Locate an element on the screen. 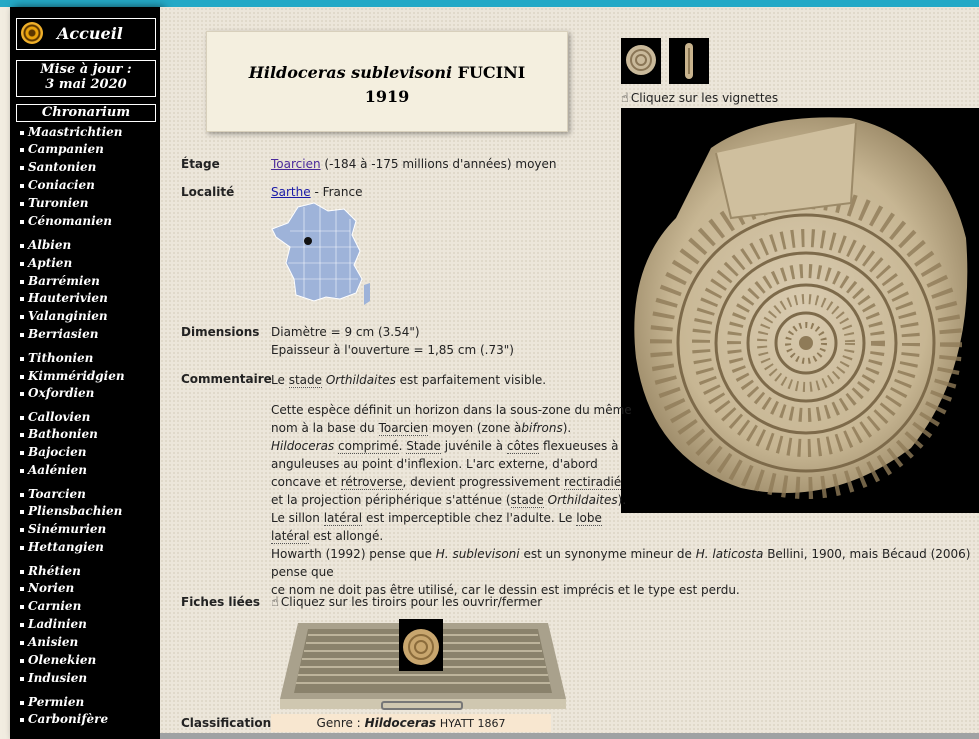 Image resolution: width=979 pixels, height=739 pixels. stage-link: Anisien is located at coordinates (49, 642).